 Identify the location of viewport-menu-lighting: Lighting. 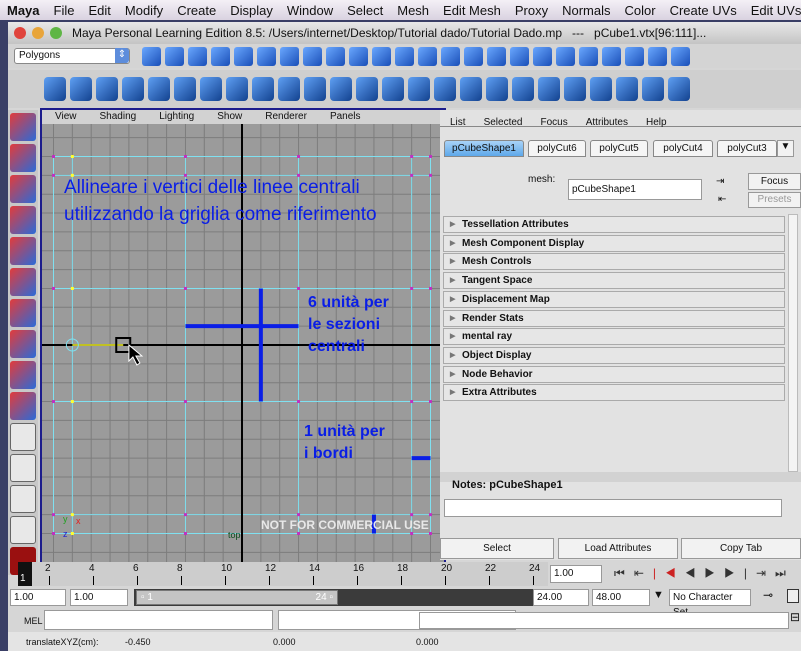
(175, 117).